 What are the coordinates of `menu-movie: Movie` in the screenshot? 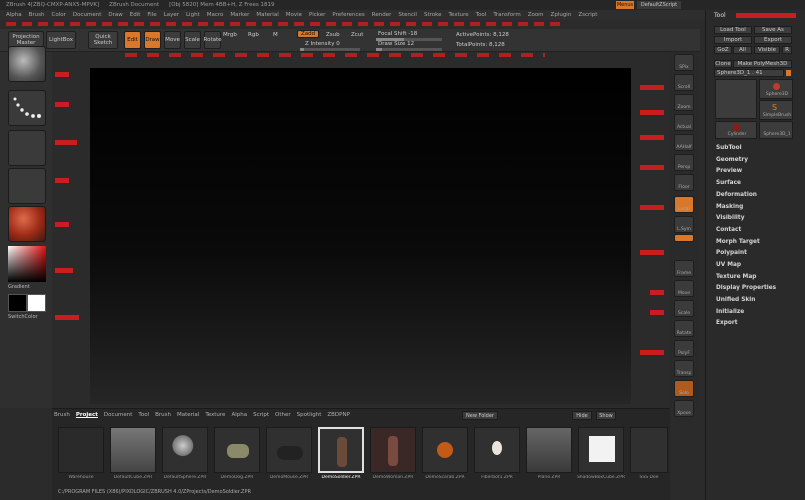 It's located at (294, 15).